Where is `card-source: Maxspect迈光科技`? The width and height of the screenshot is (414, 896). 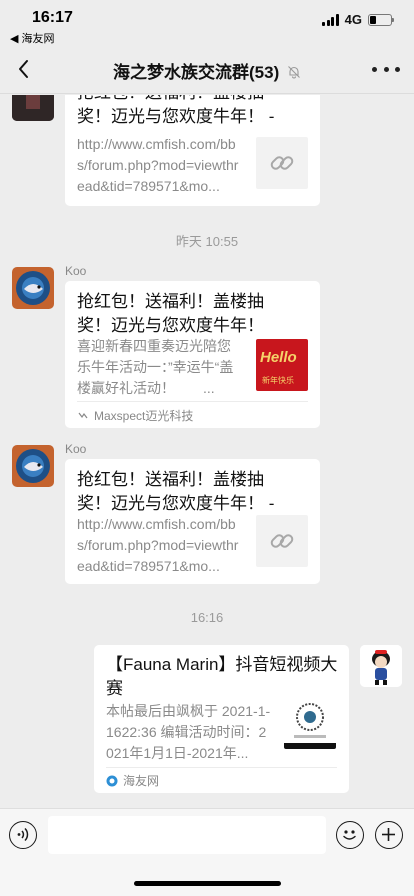
card-source: Maxspect迈光科技 is located at coordinates (192, 414).